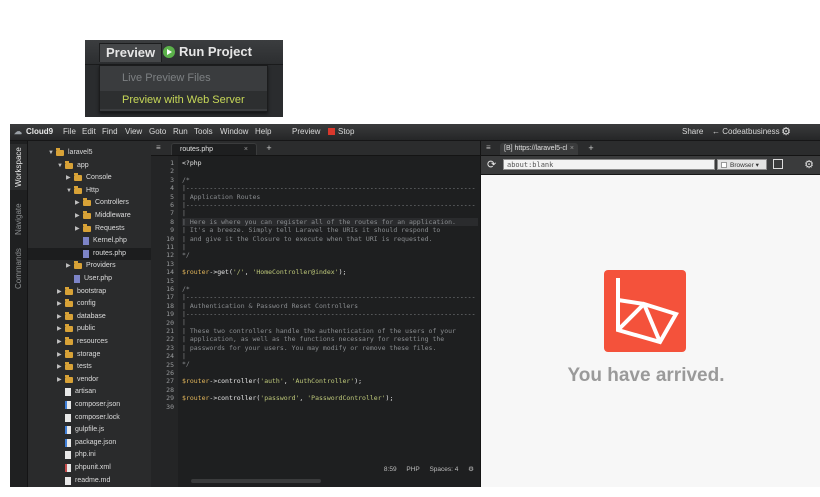 This screenshot has width=820, height=497. I want to click on file-icon, so click(68, 417).